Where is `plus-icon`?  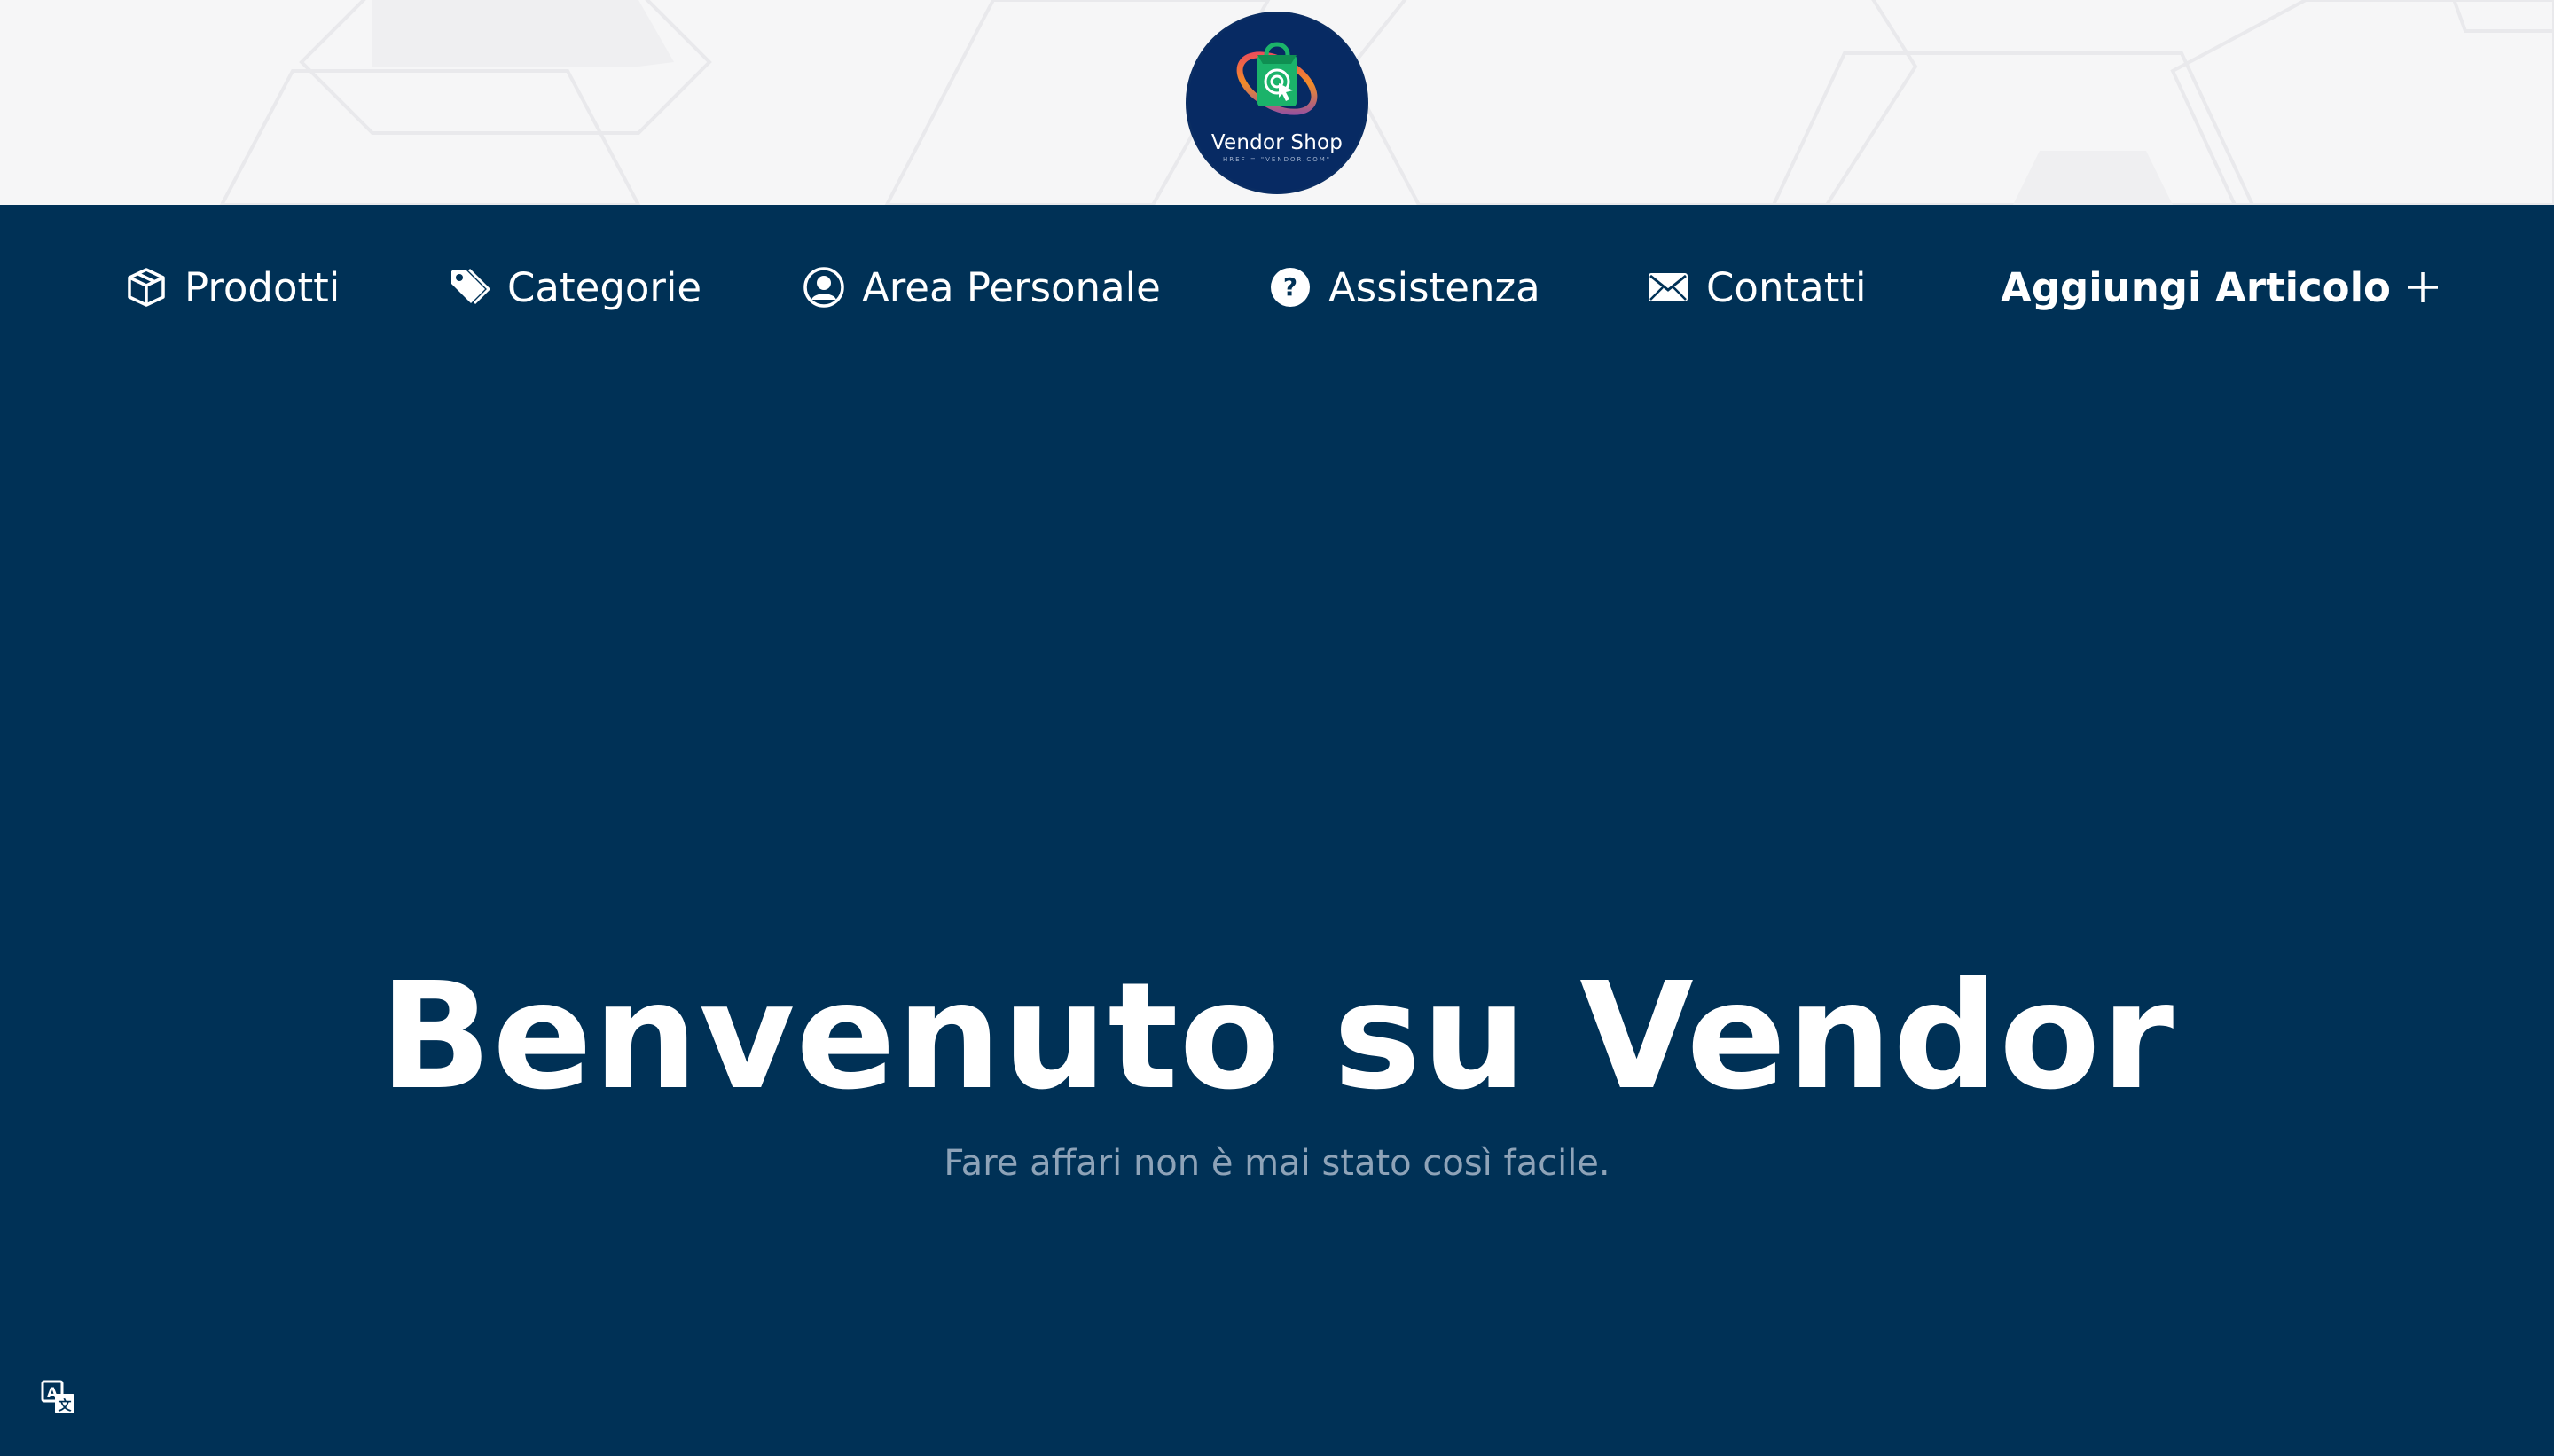
plus-icon is located at coordinates (2422, 287).